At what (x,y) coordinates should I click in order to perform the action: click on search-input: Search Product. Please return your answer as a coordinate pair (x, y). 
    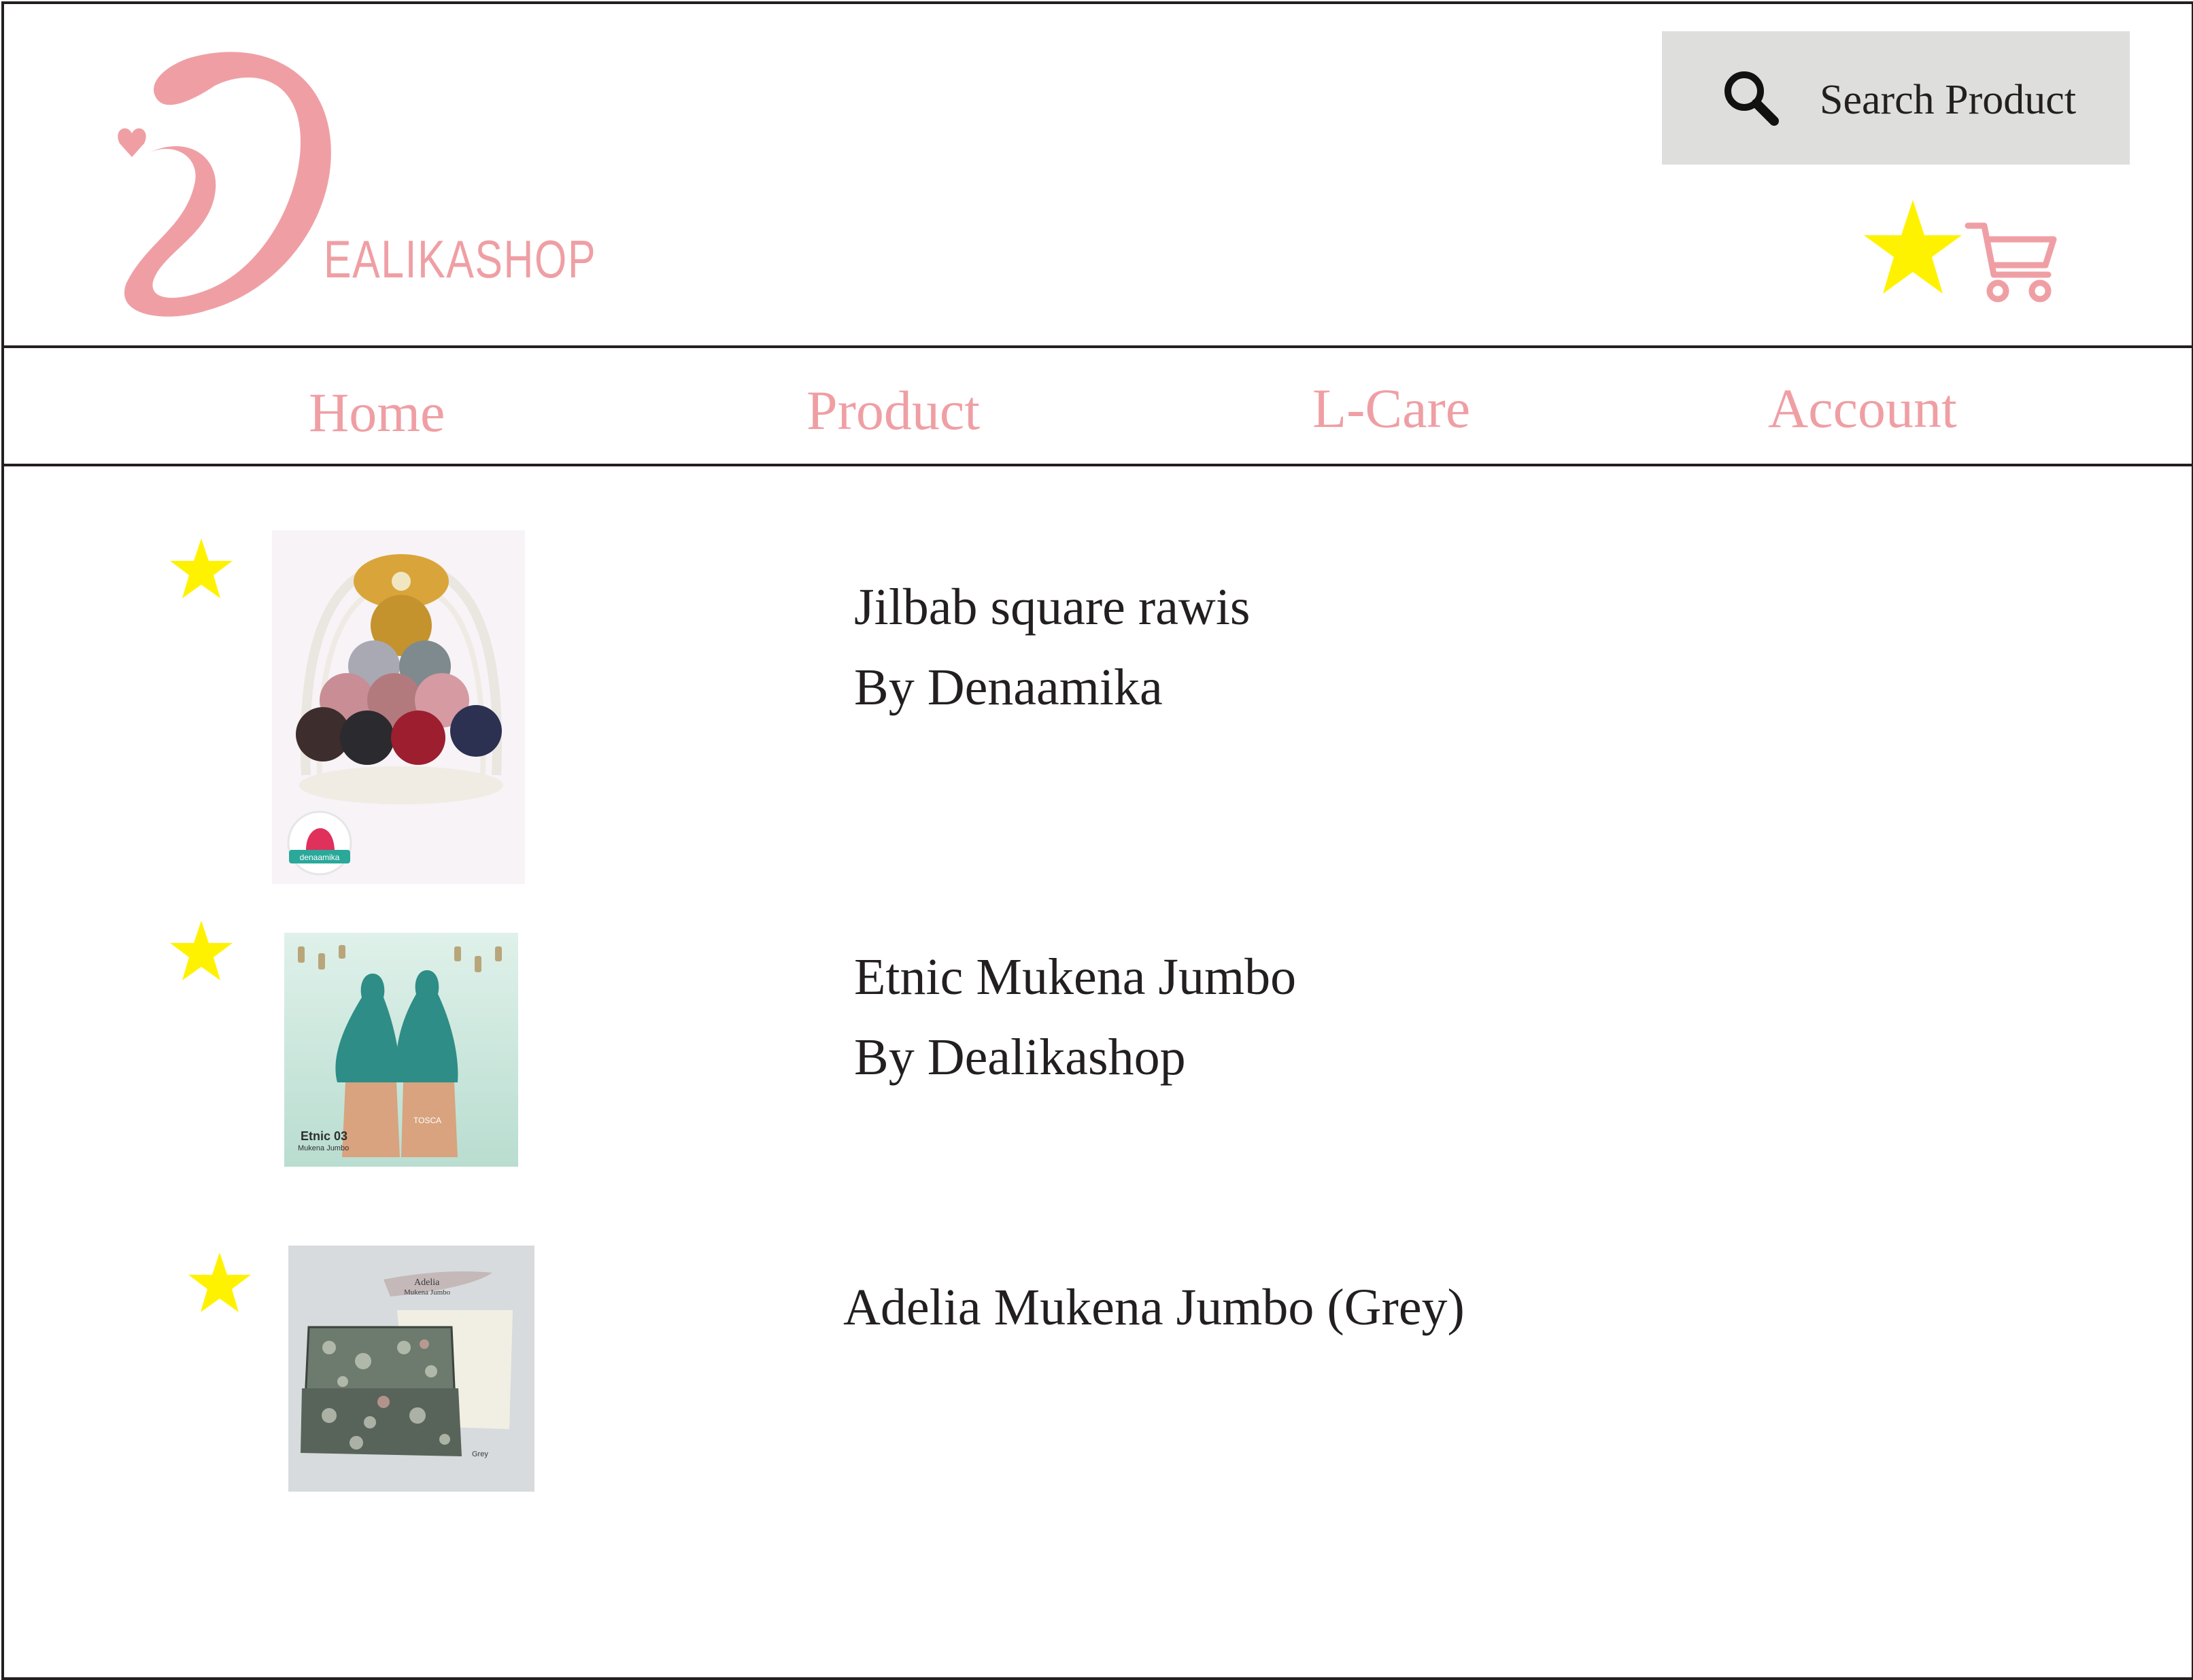
    Looking at the image, I should click on (1896, 98).